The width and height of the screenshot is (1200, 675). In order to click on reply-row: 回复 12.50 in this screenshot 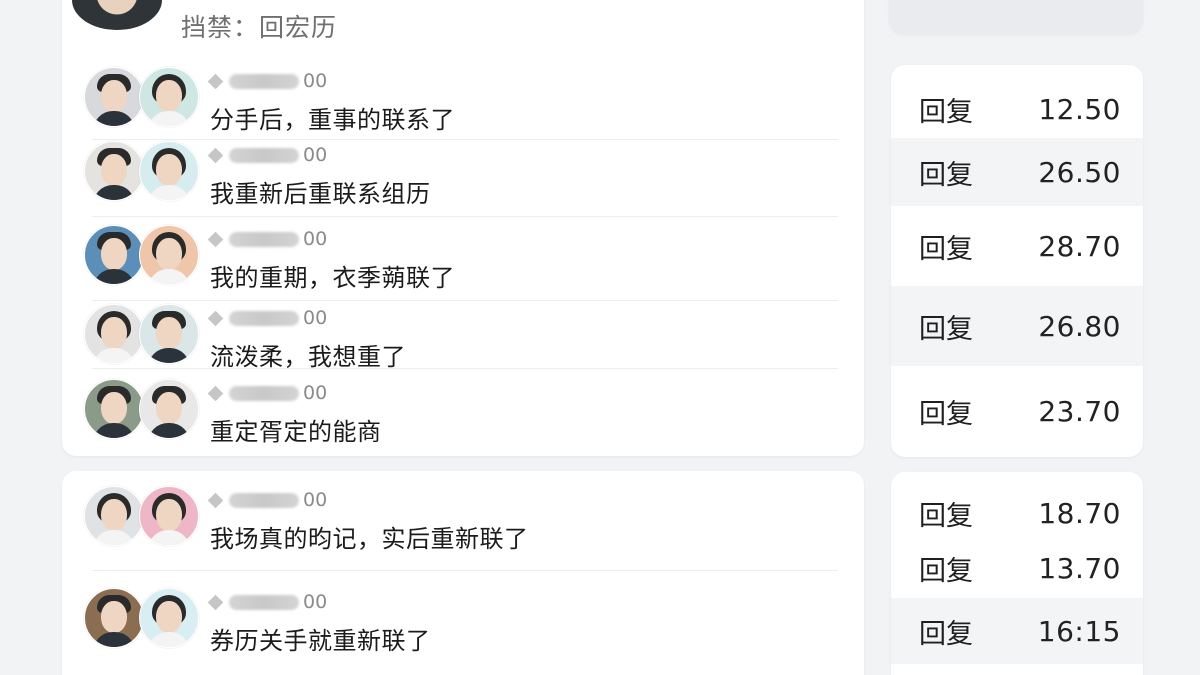, I will do `click(1017, 109)`.